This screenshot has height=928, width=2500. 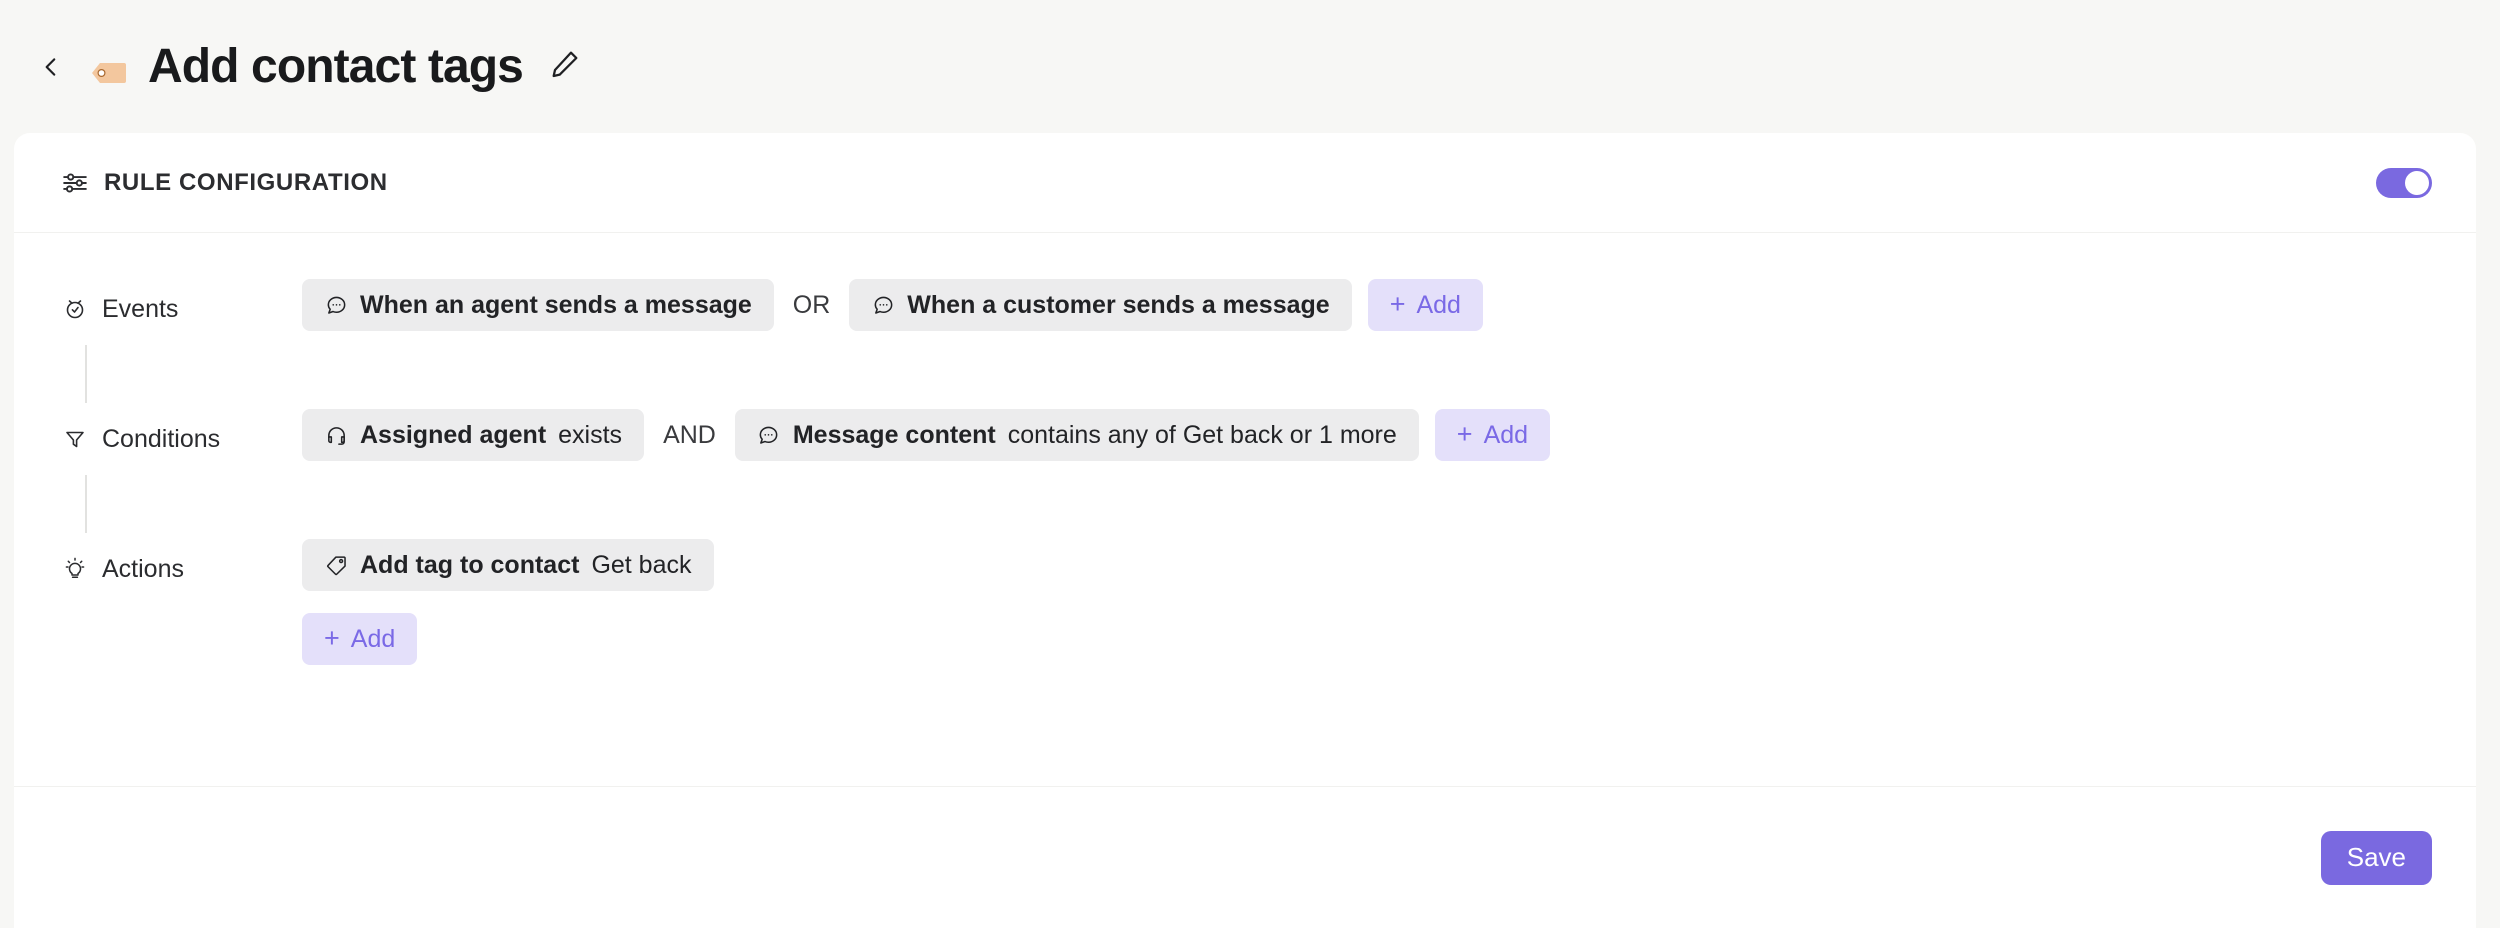 I want to click on page-header: Add contact tags, so click(x=1250, y=66).